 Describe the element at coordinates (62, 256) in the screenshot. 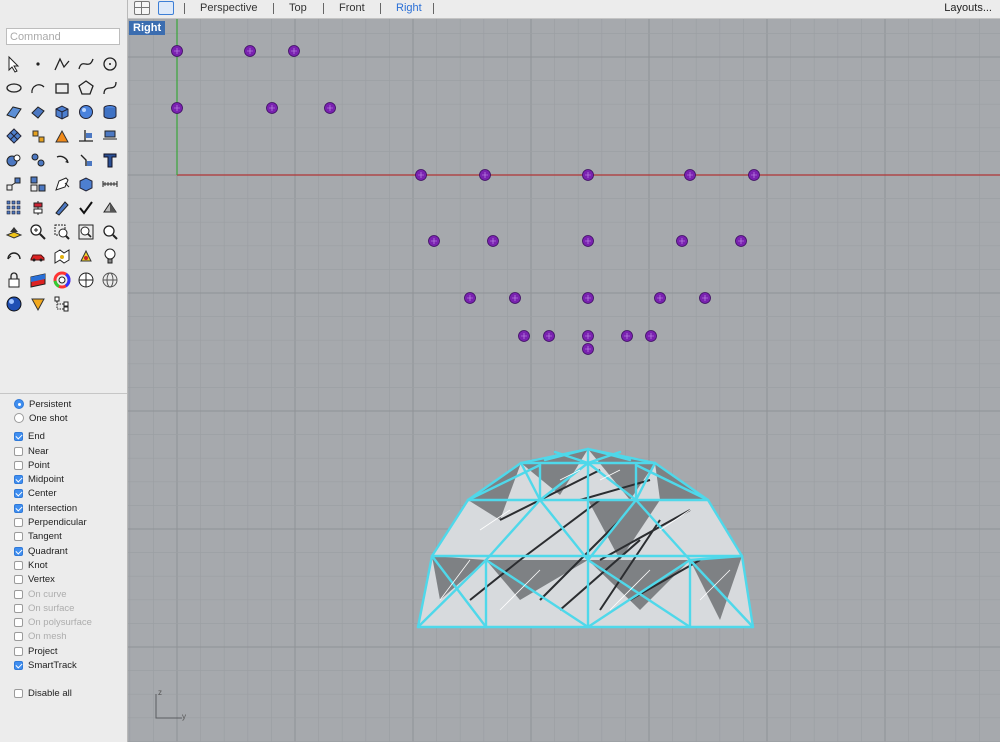

I see `map-icon` at that location.